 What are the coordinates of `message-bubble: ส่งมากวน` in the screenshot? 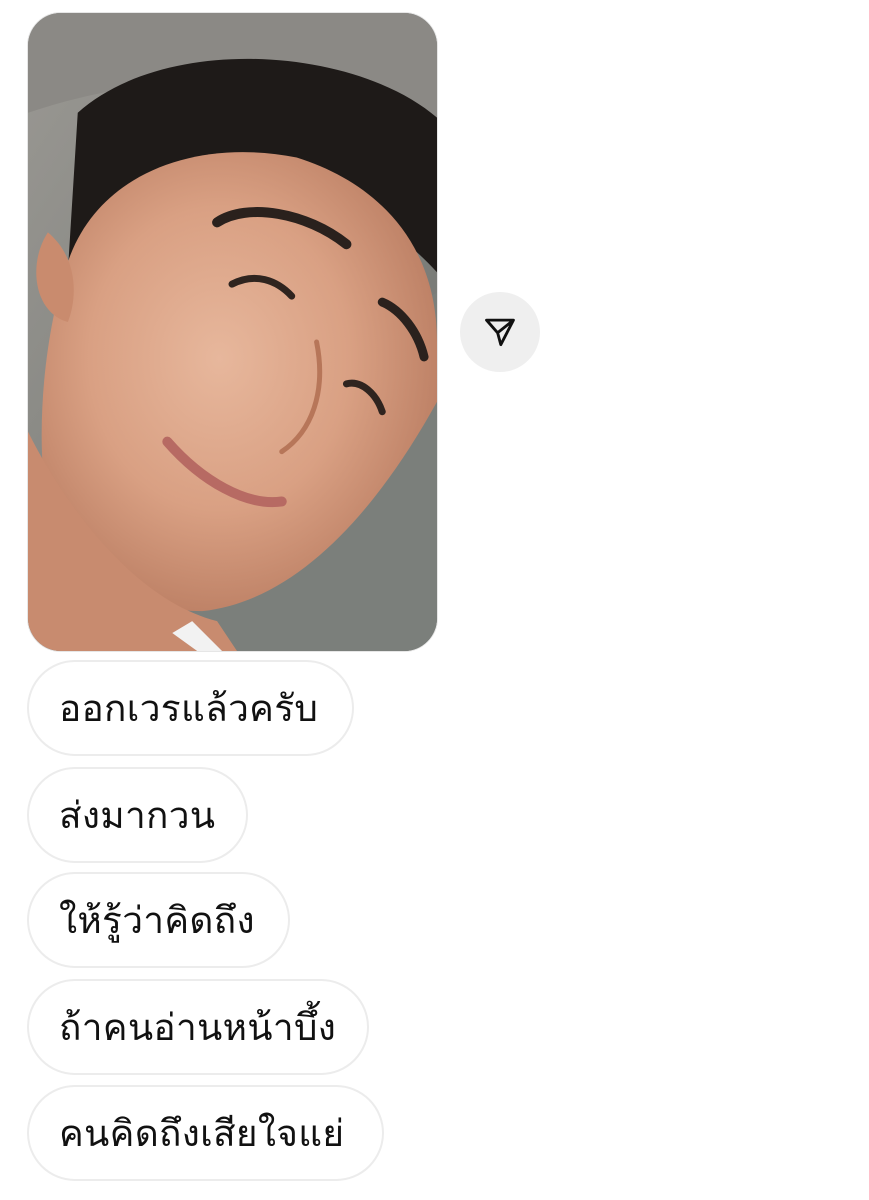 It's located at (137, 815).